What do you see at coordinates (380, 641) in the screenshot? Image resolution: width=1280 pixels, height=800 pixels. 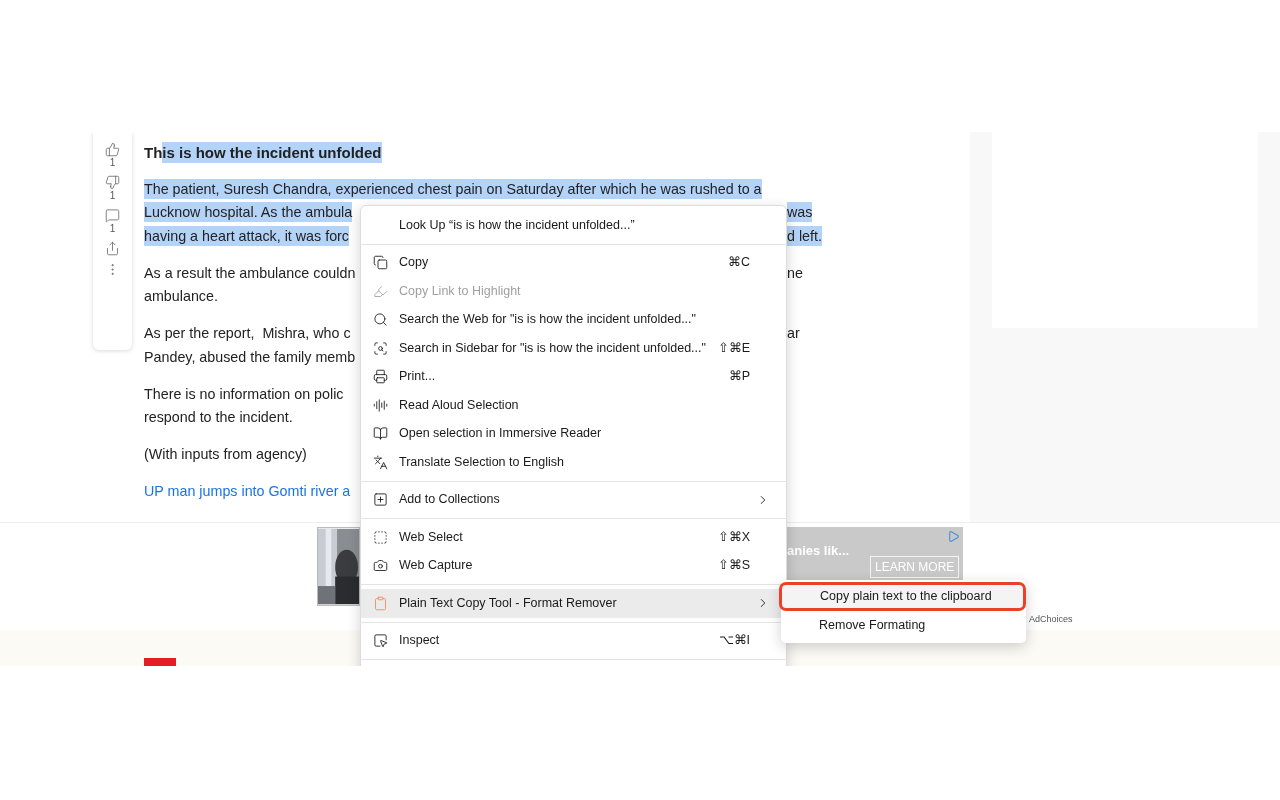 I see `inspect-icon` at bounding box center [380, 641].